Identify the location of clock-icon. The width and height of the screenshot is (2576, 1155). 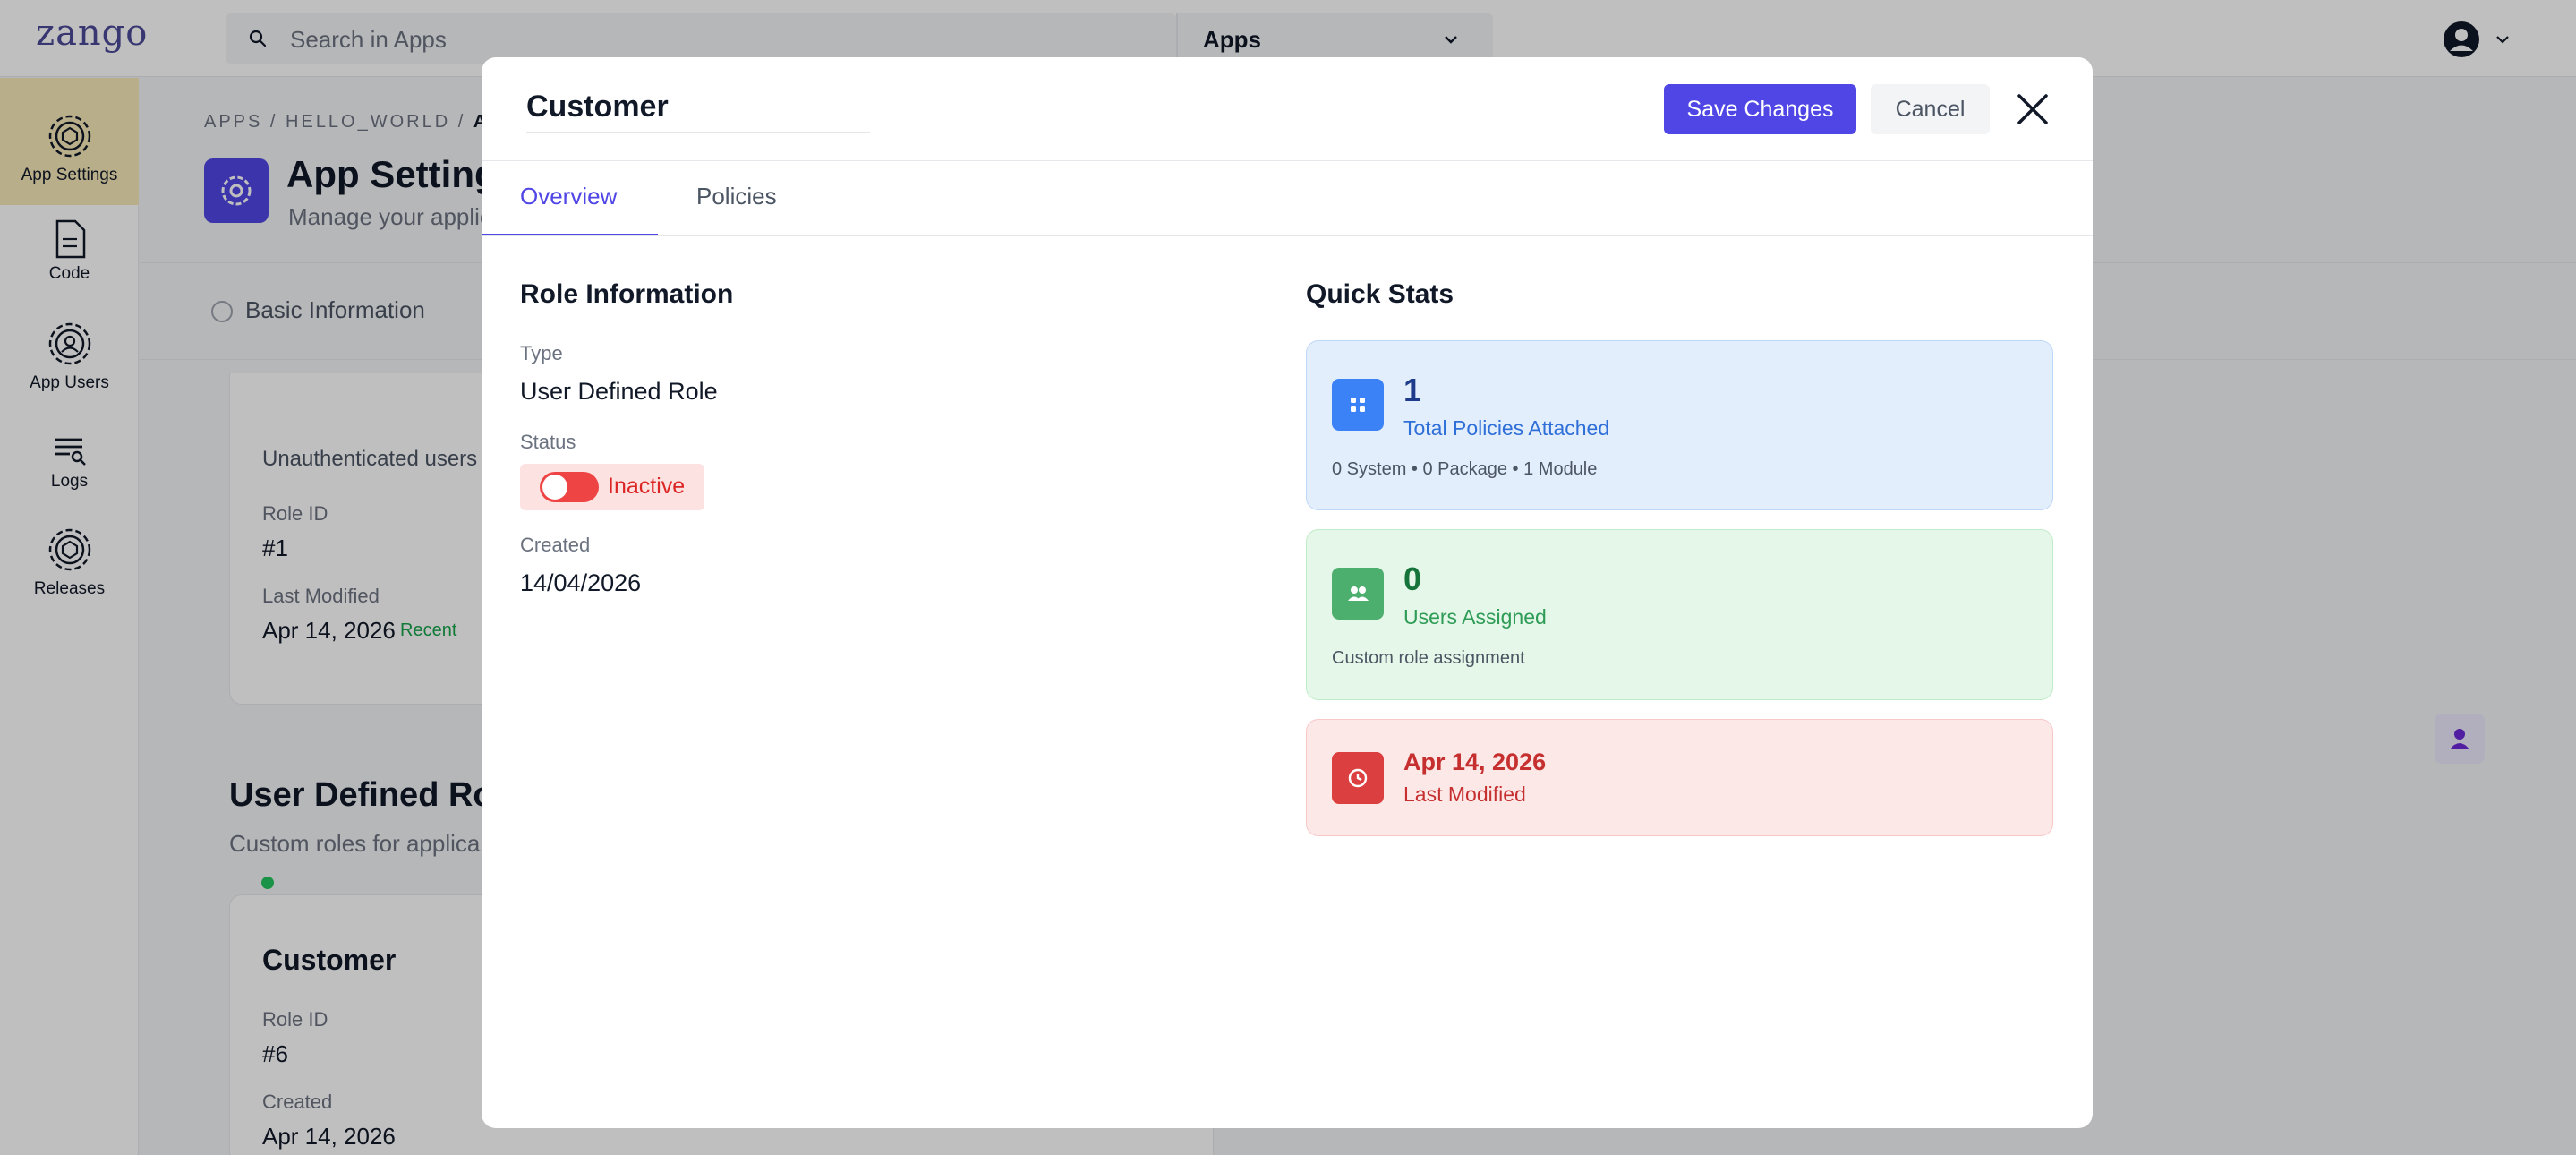
(1358, 778).